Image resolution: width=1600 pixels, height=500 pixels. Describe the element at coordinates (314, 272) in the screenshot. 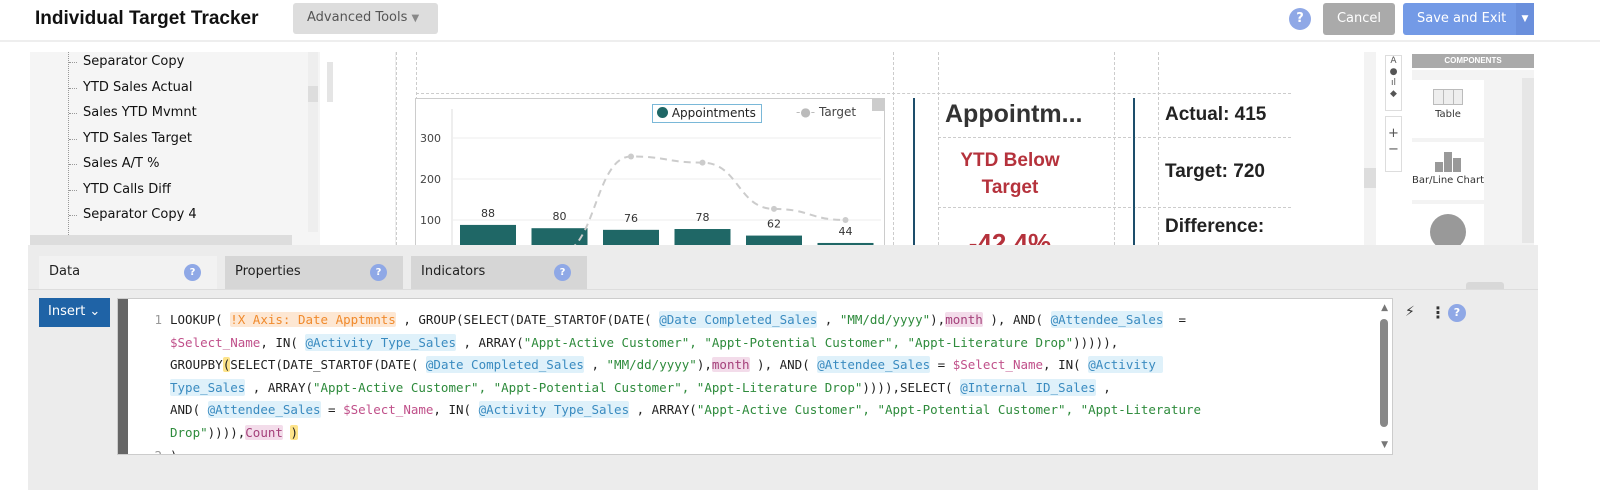

I see `tab-properties: Properties?` at that location.